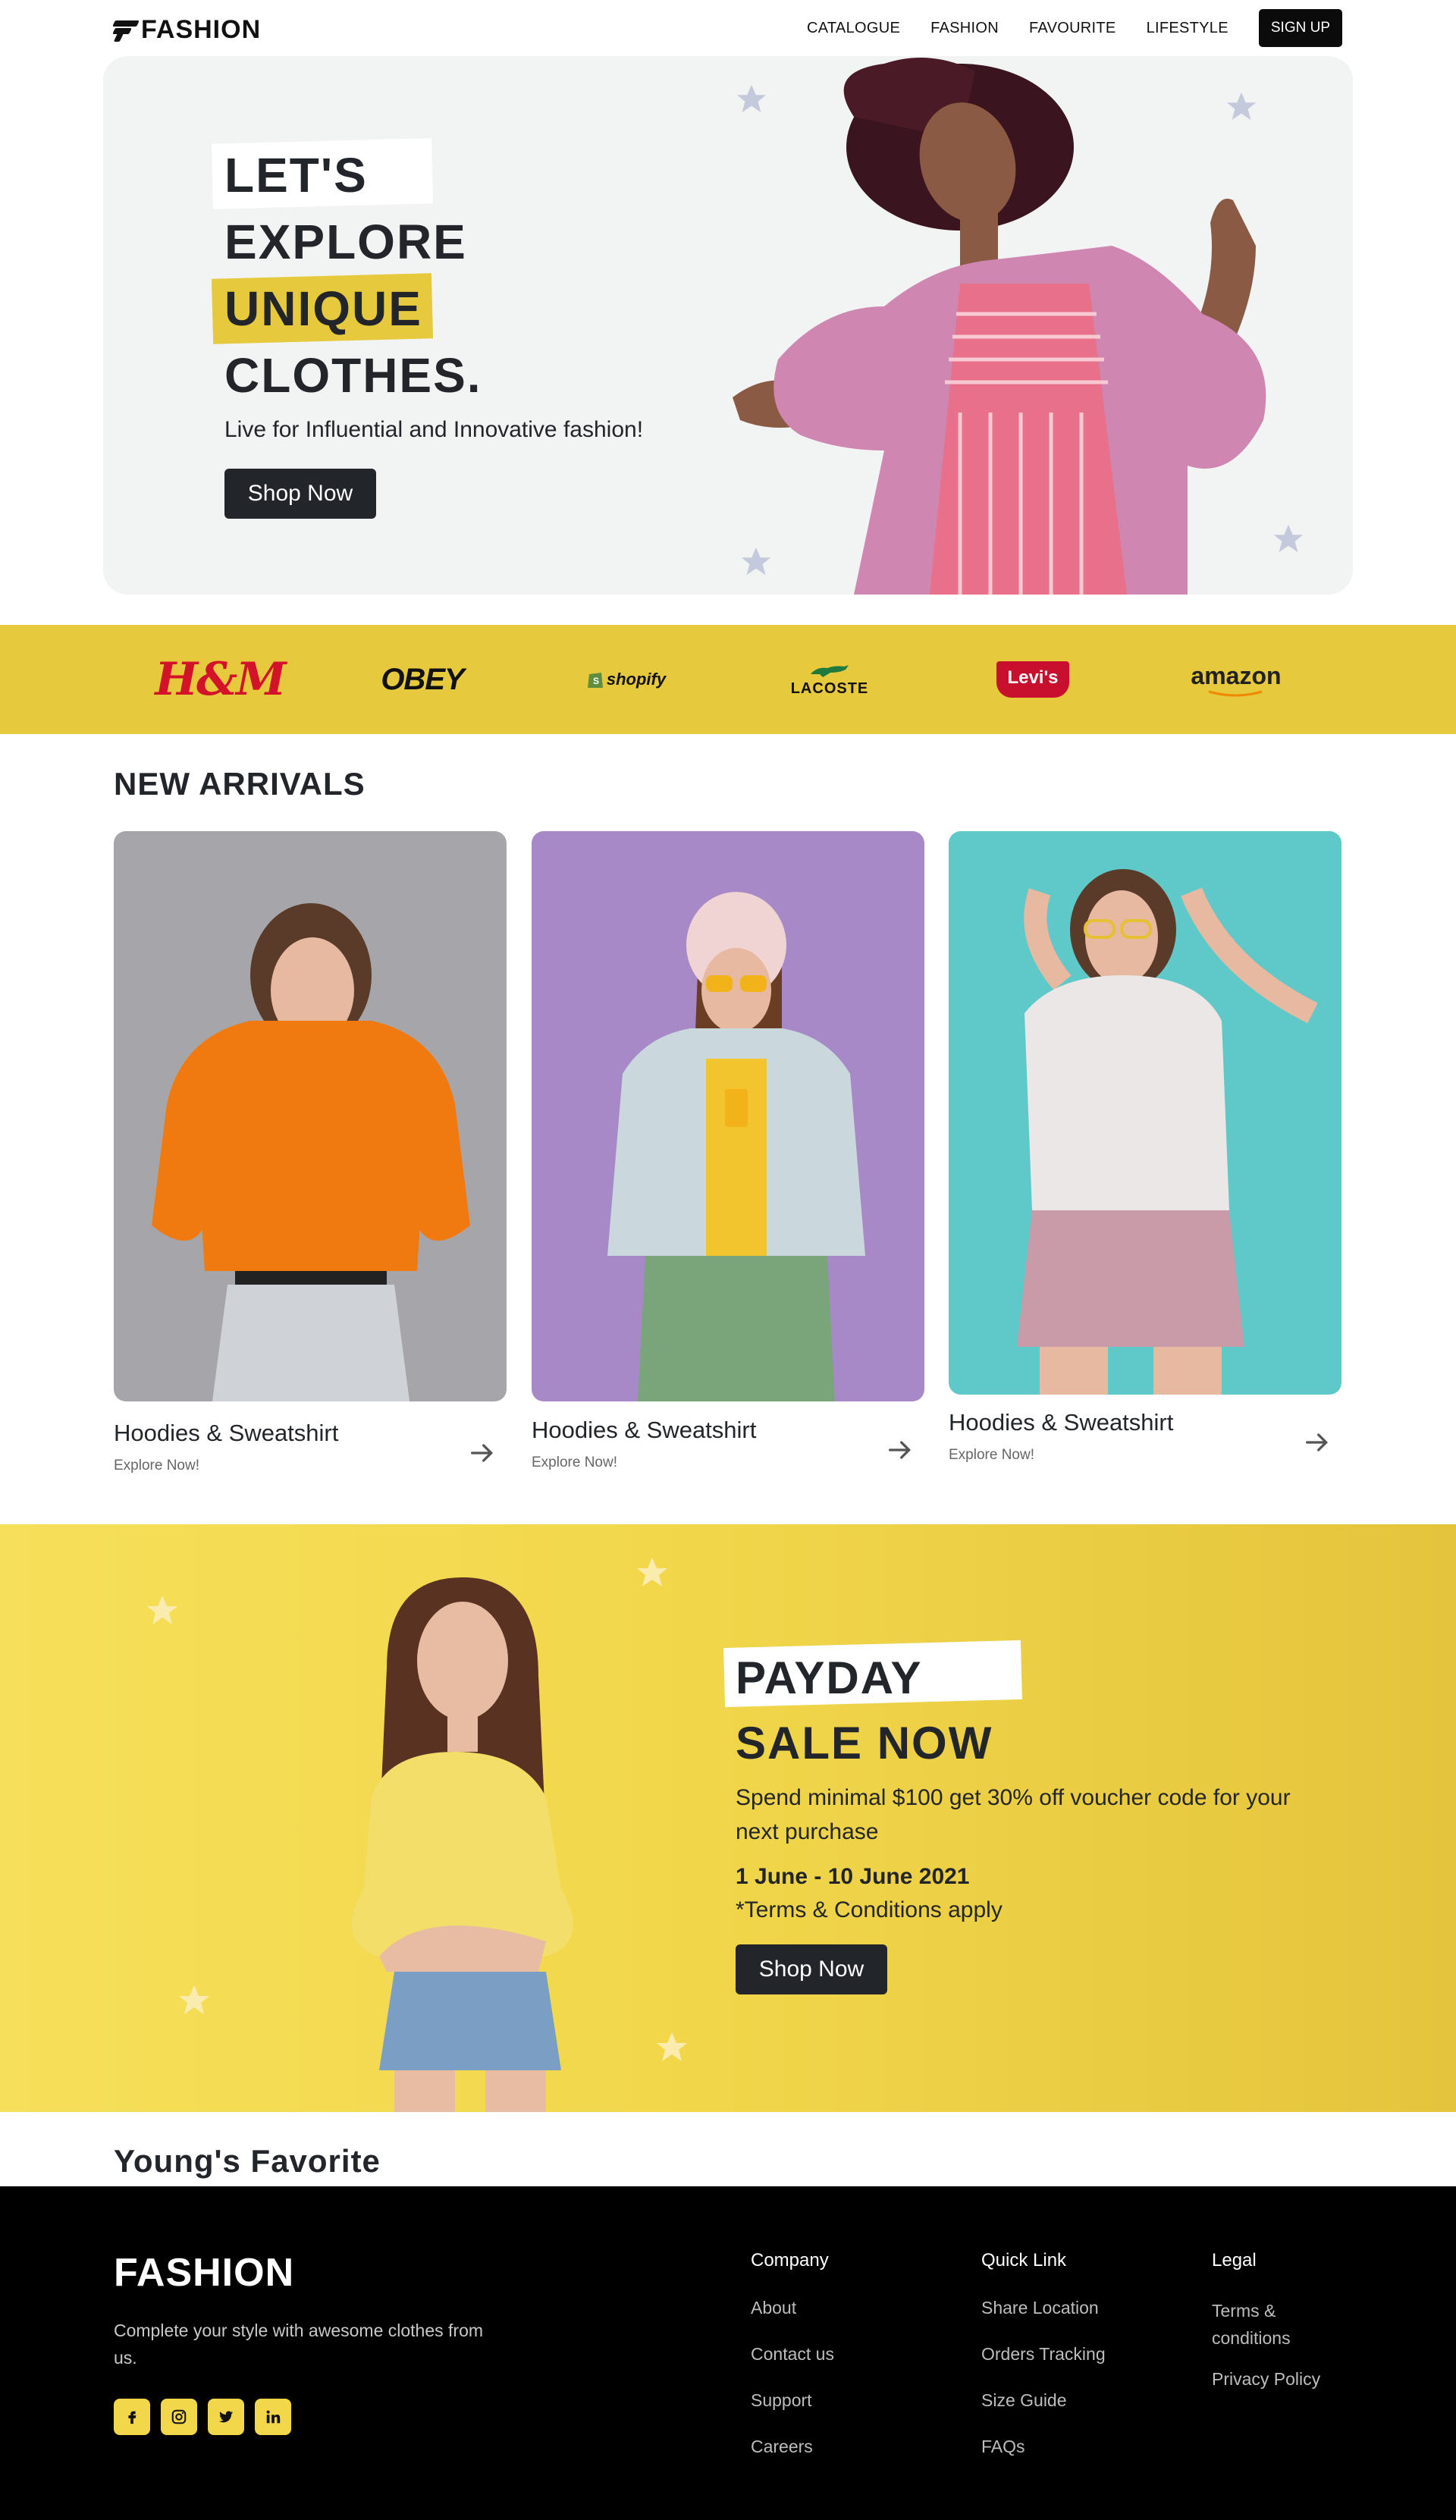 This screenshot has width=1456, height=2520. What do you see at coordinates (1265, 2324) in the screenshot?
I see `footer-link-terms: Terms & conditions` at bounding box center [1265, 2324].